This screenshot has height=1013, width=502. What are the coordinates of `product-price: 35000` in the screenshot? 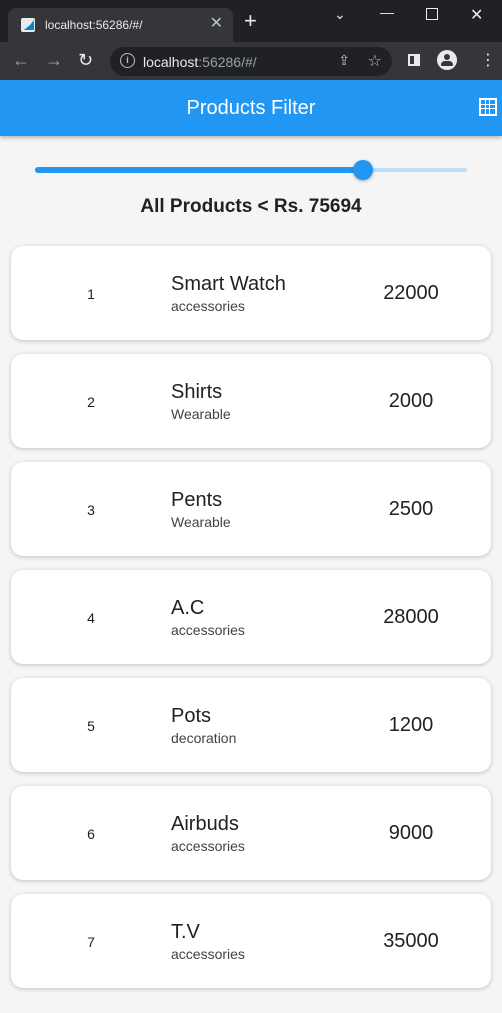 It's located at (411, 941).